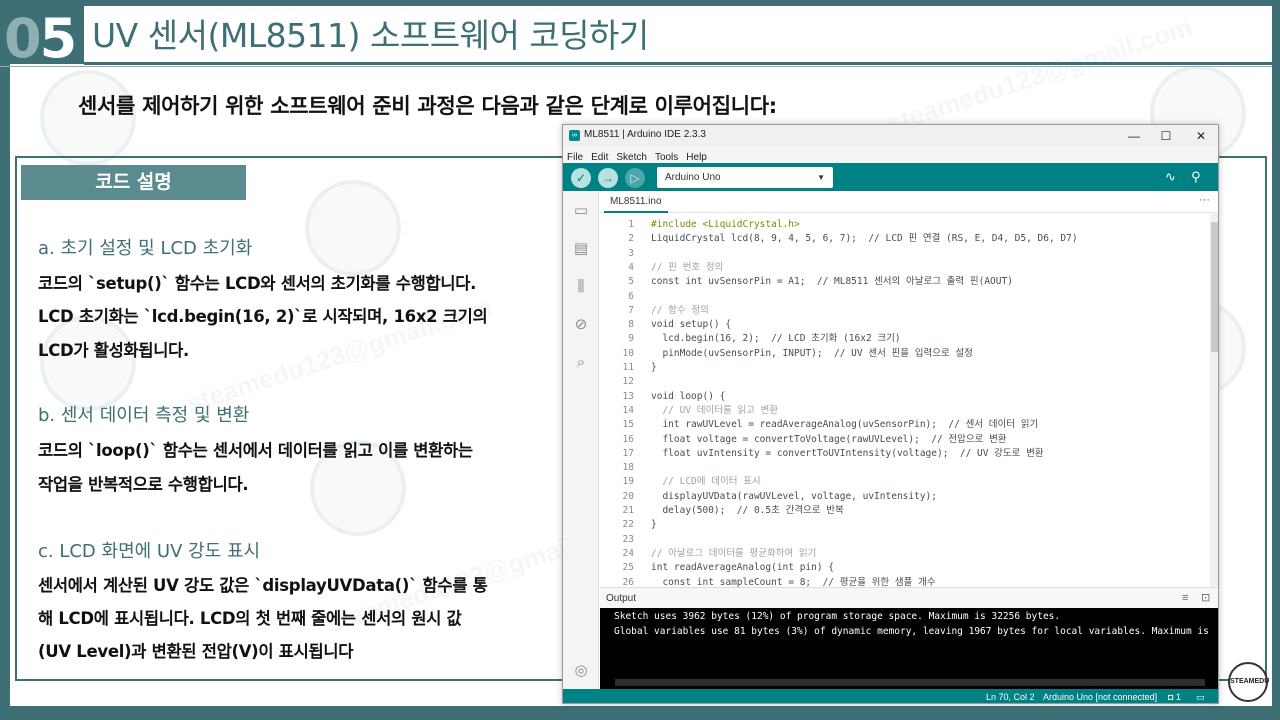  What do you see at coordinates (581, 325) in the screenshot?
I see `debug-panel-icon: ⊘` at bounding box center [581, 325].